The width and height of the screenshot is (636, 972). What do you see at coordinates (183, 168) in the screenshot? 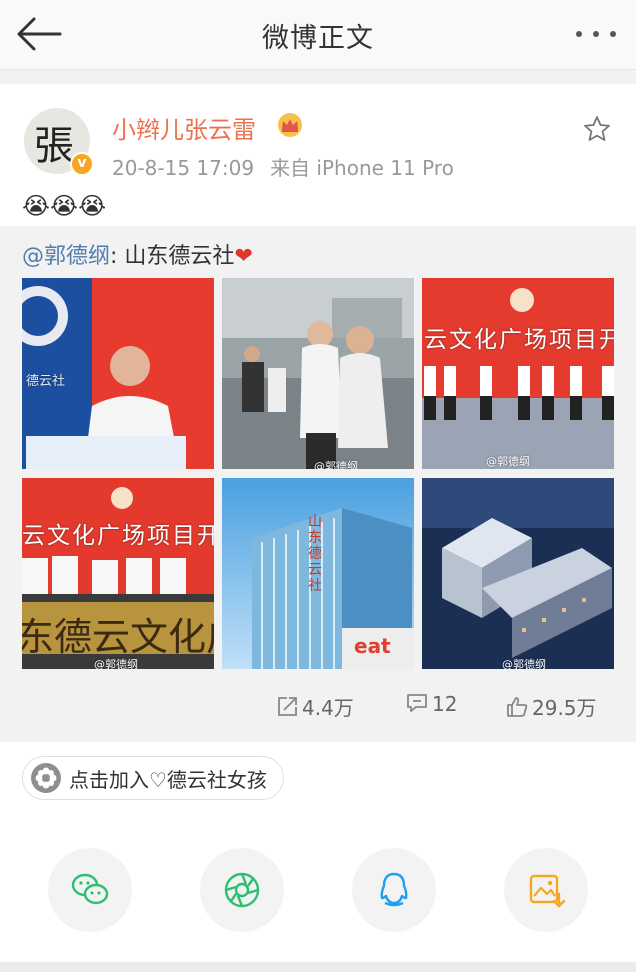
I see `post-time: 20-8-15 17:09` at bounding box center [183, 168].